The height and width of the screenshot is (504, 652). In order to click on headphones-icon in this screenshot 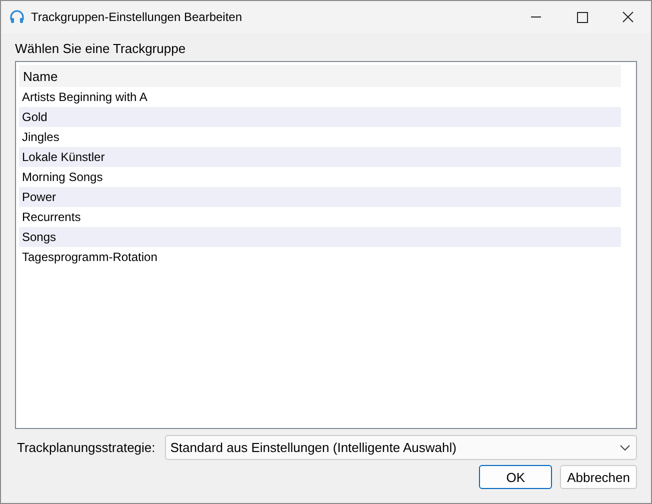, I will do `click(17, 17)`.